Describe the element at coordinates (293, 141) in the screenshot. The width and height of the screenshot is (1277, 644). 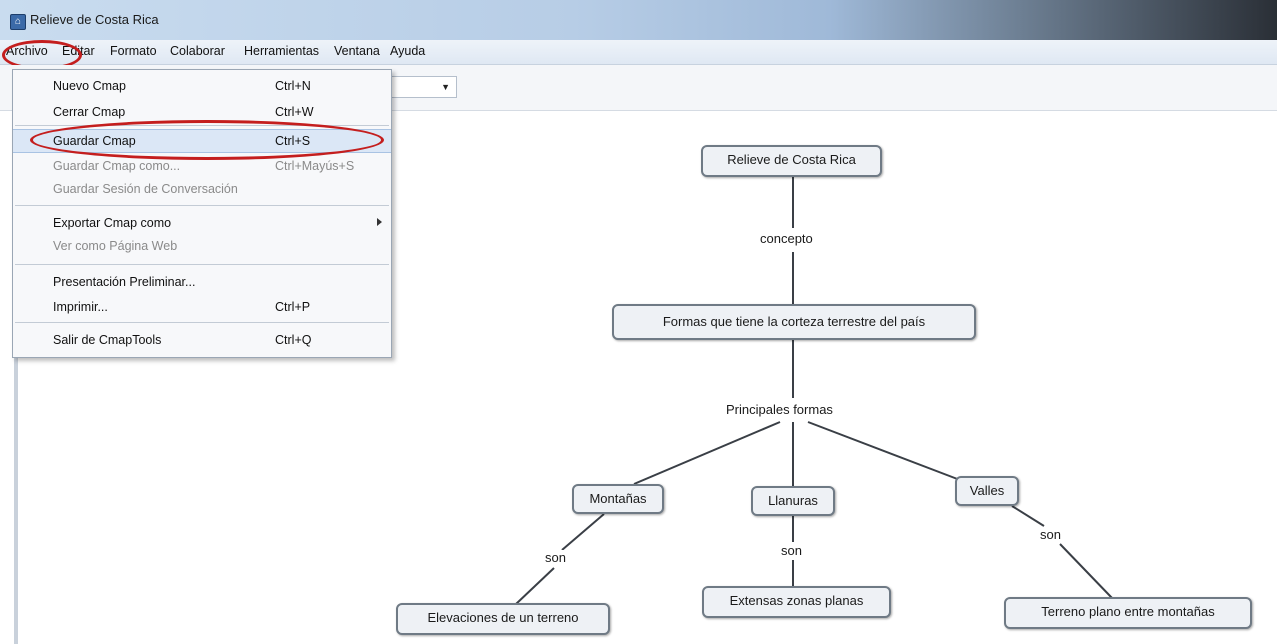
I see `menu-item-shortcut: Ctrl+S` at that location.